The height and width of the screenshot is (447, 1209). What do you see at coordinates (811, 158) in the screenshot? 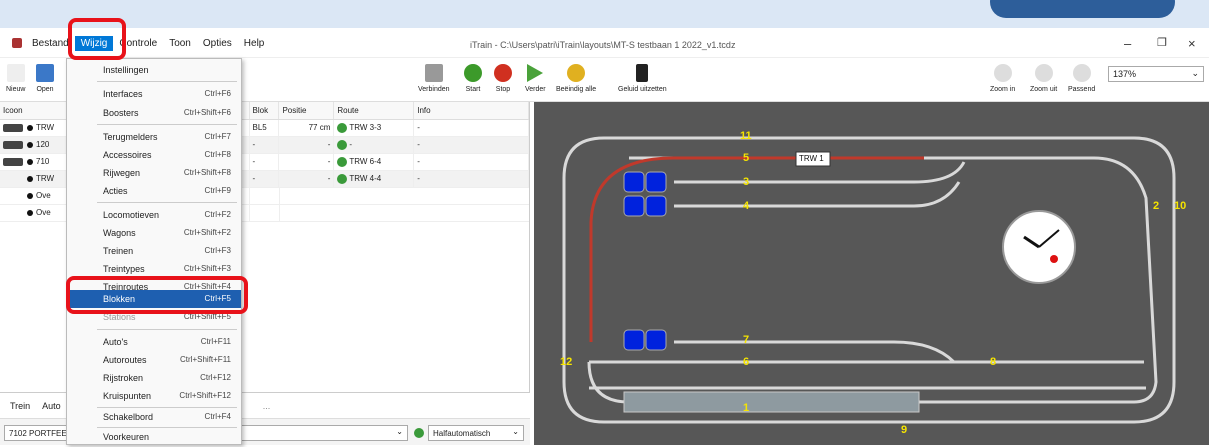
I see `route-tag: TRW 1` at bounding box center [811, 158].